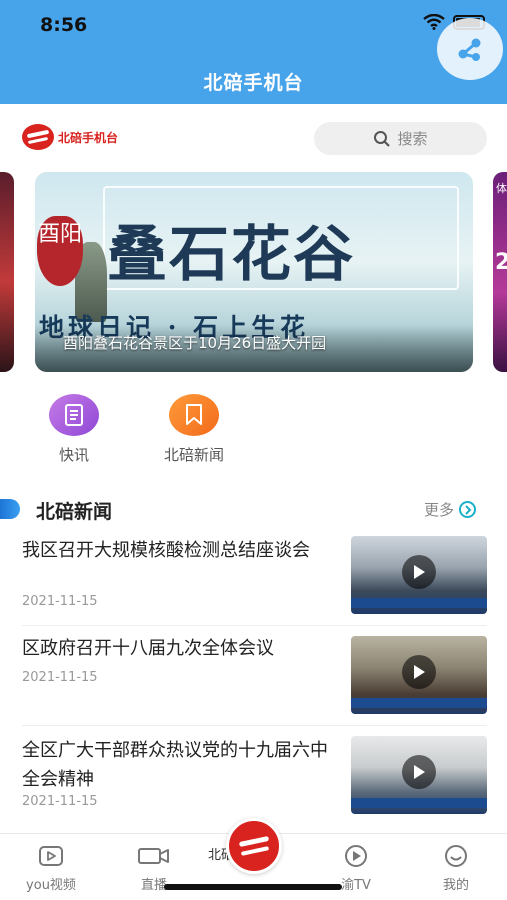 Image resolution: width=507 pixels, height=900 pixels. What do you see at coordinates (253, 577) in the screenshot?
I see `news-list-item: 我区召开大规模核酸检测总结座谈会 2021-11-15` at bounding box center [253, 577].